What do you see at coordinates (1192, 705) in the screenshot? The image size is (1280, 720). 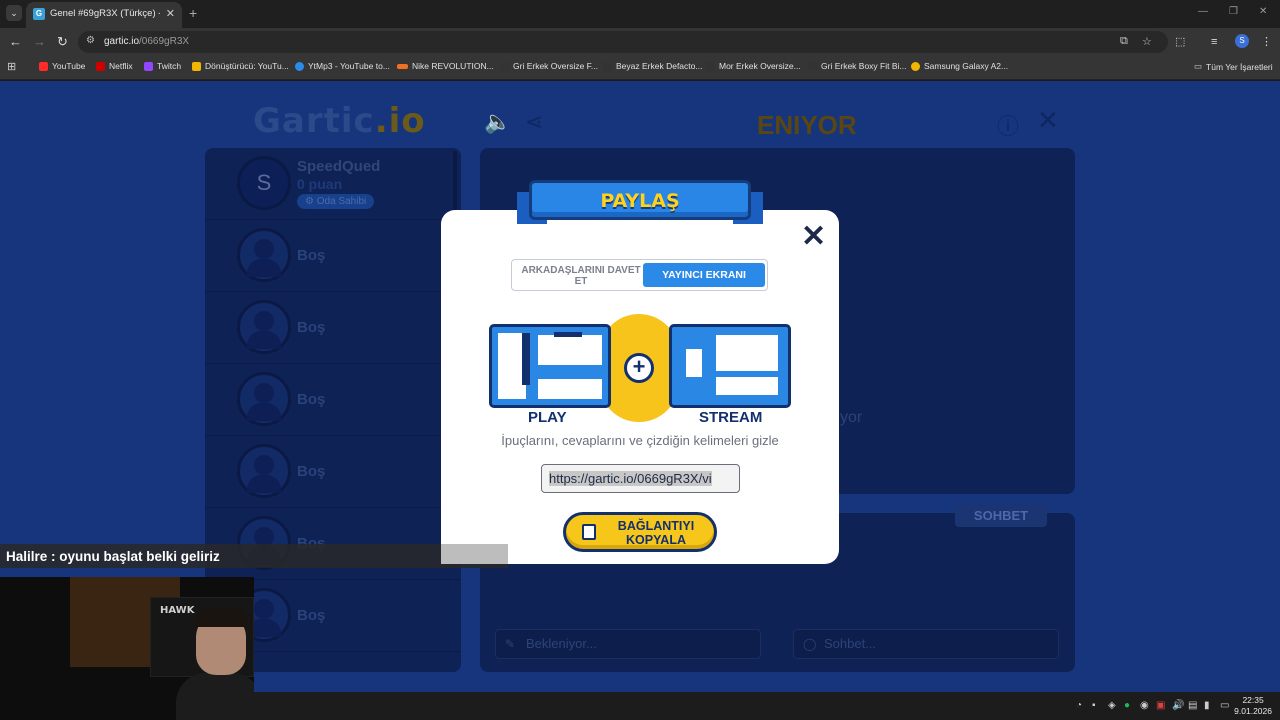 I see `tray-app-icon: ▤` at bounding box center [1192, 705].